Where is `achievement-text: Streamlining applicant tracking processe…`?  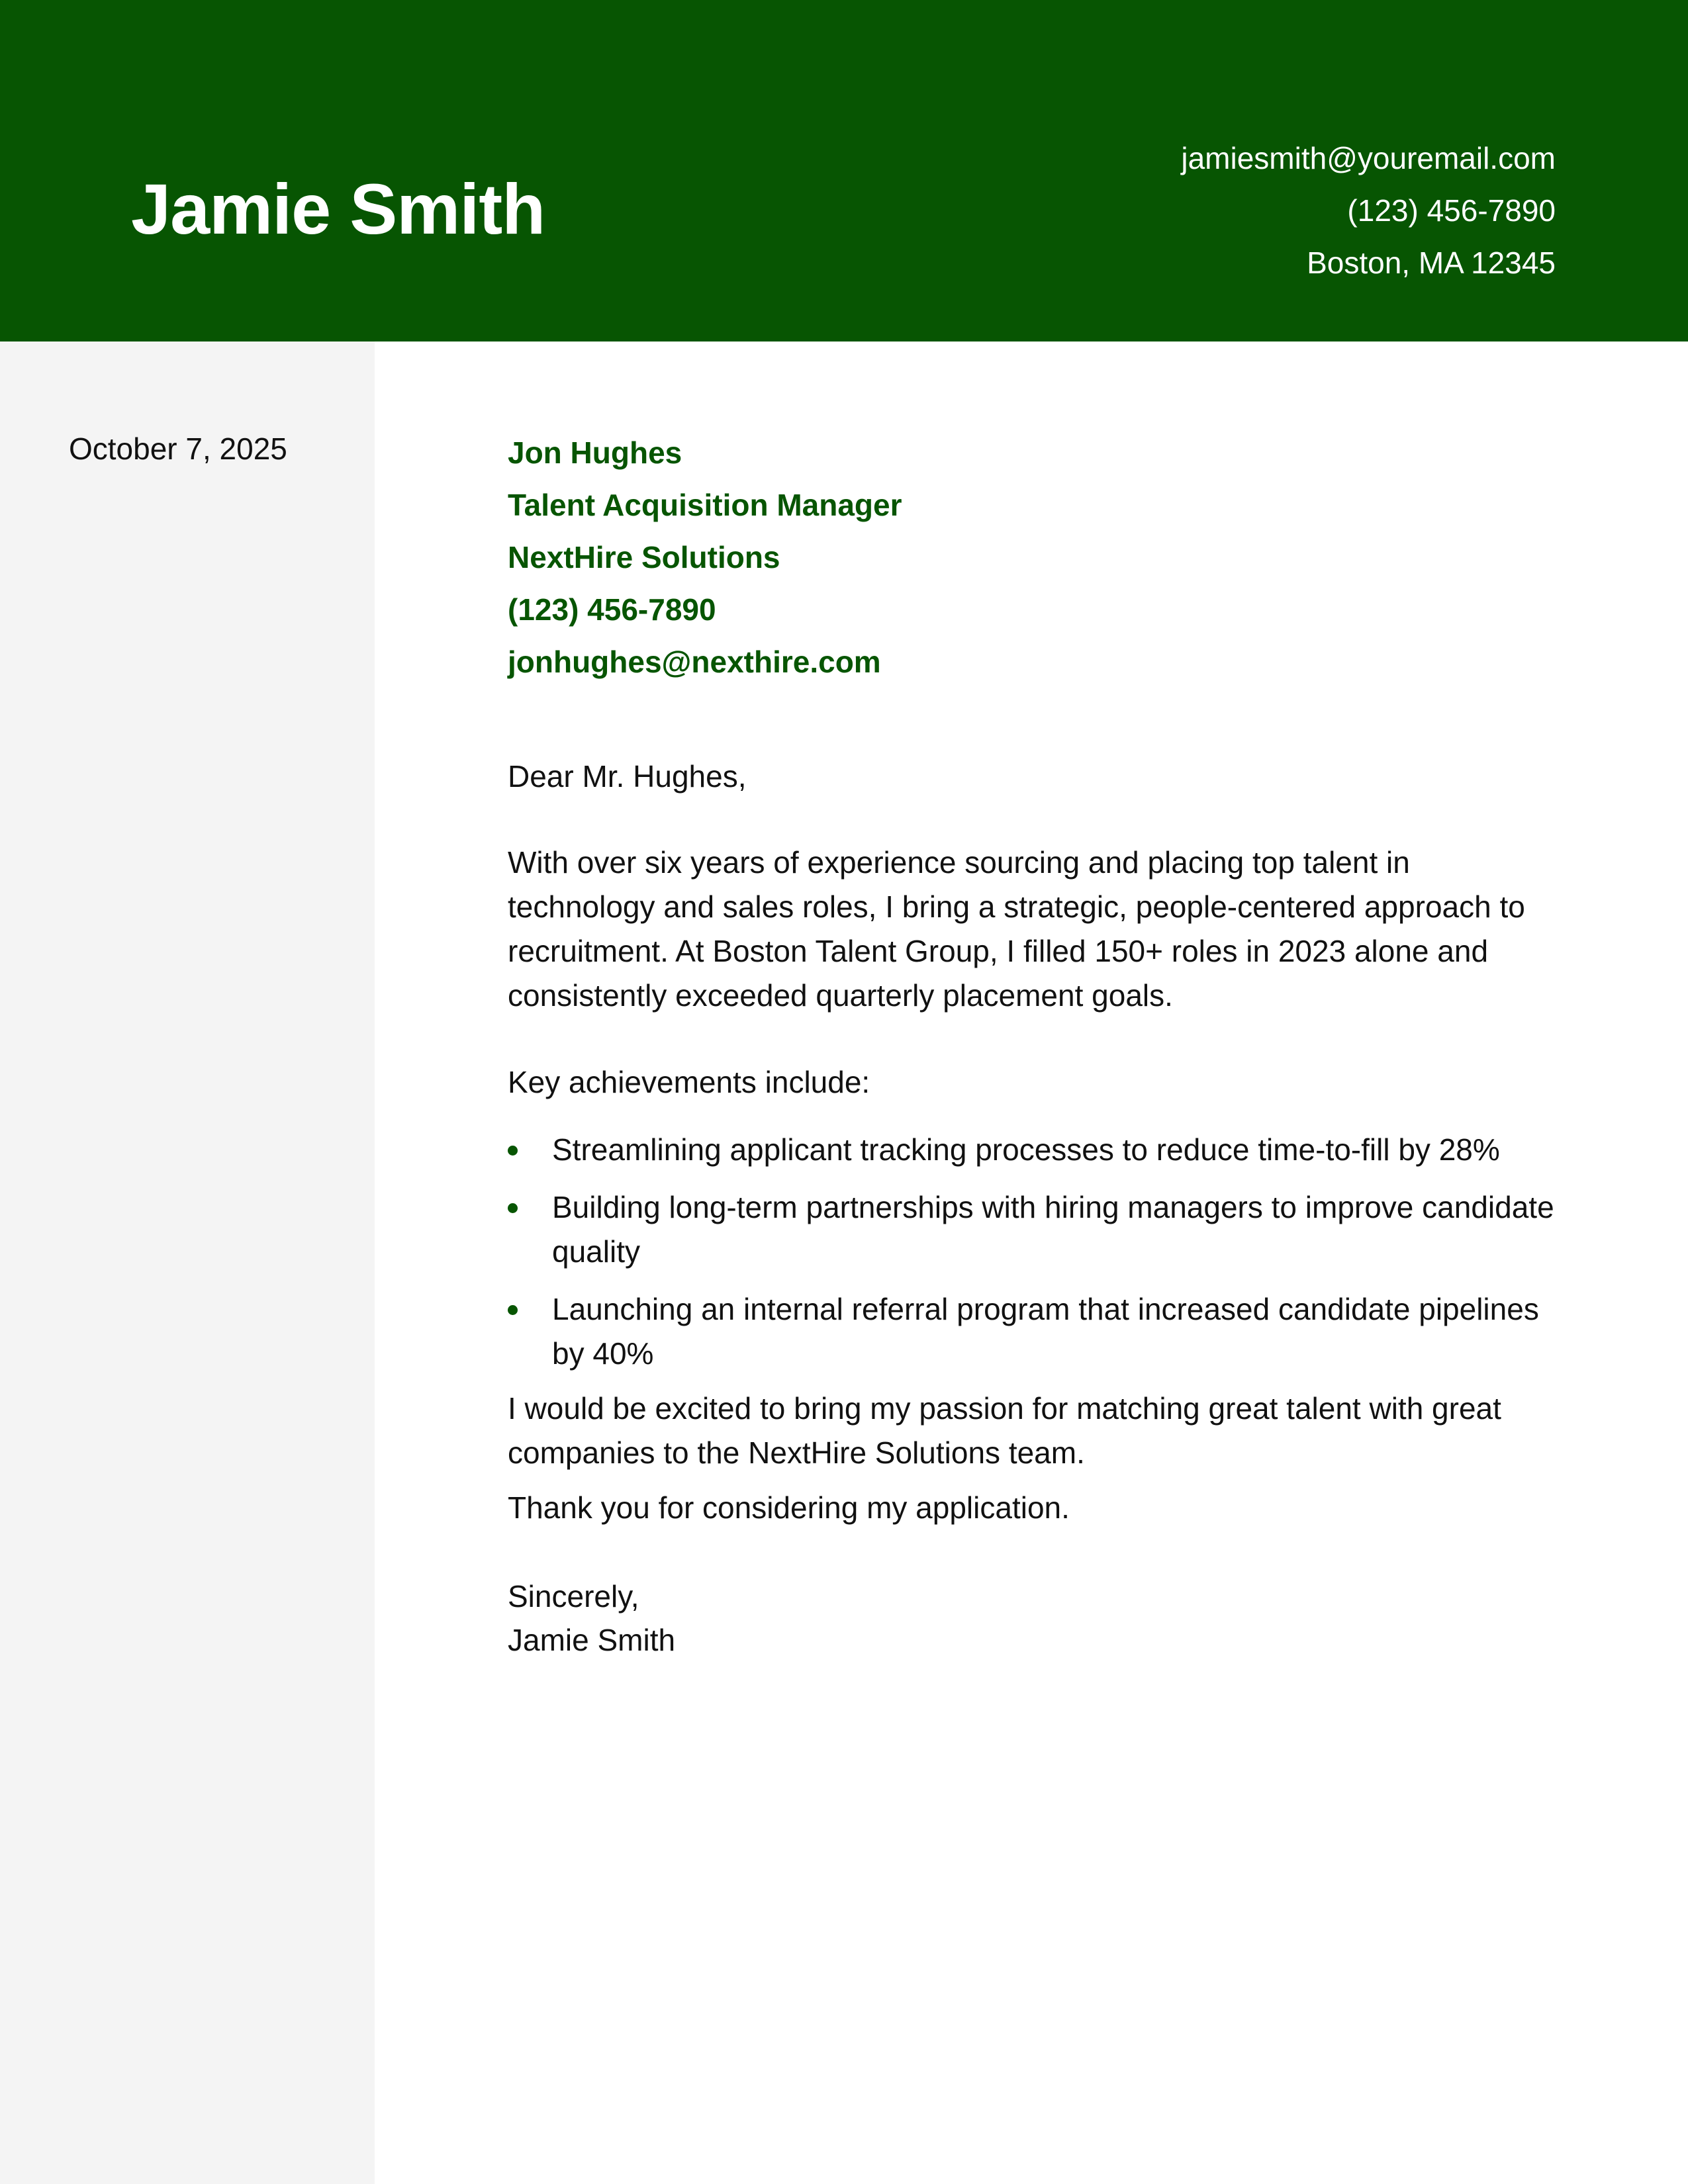 achievement-text: Streamlining applicant tracking processe… is located at coordinates (1026, 1149).